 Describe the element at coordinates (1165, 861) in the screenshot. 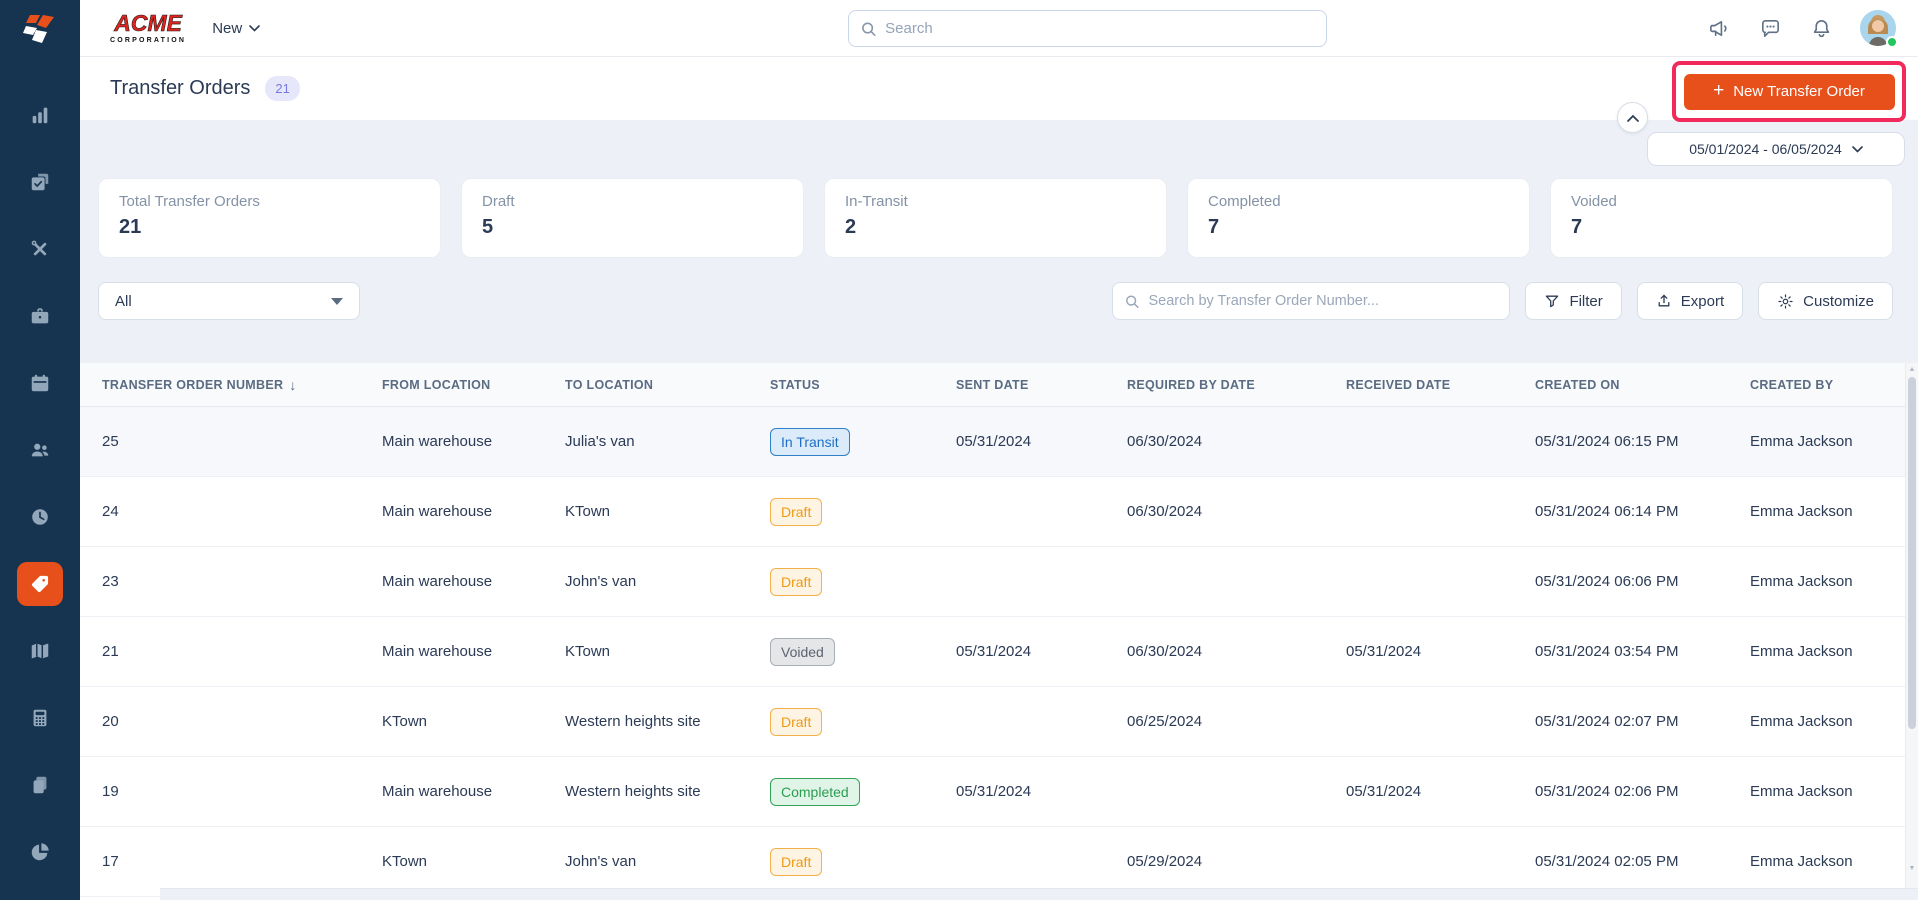

I see `cell-required-by-date: 05/29/2024` at that location.